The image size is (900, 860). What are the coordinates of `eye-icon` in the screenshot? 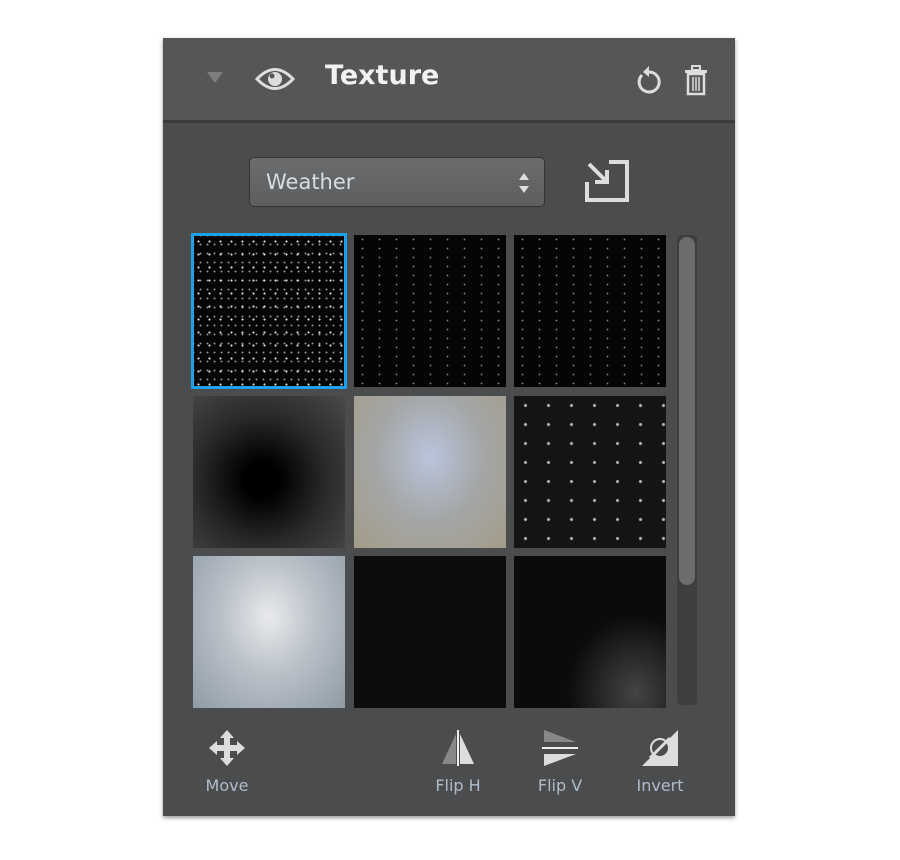 It's located at (275, 79).